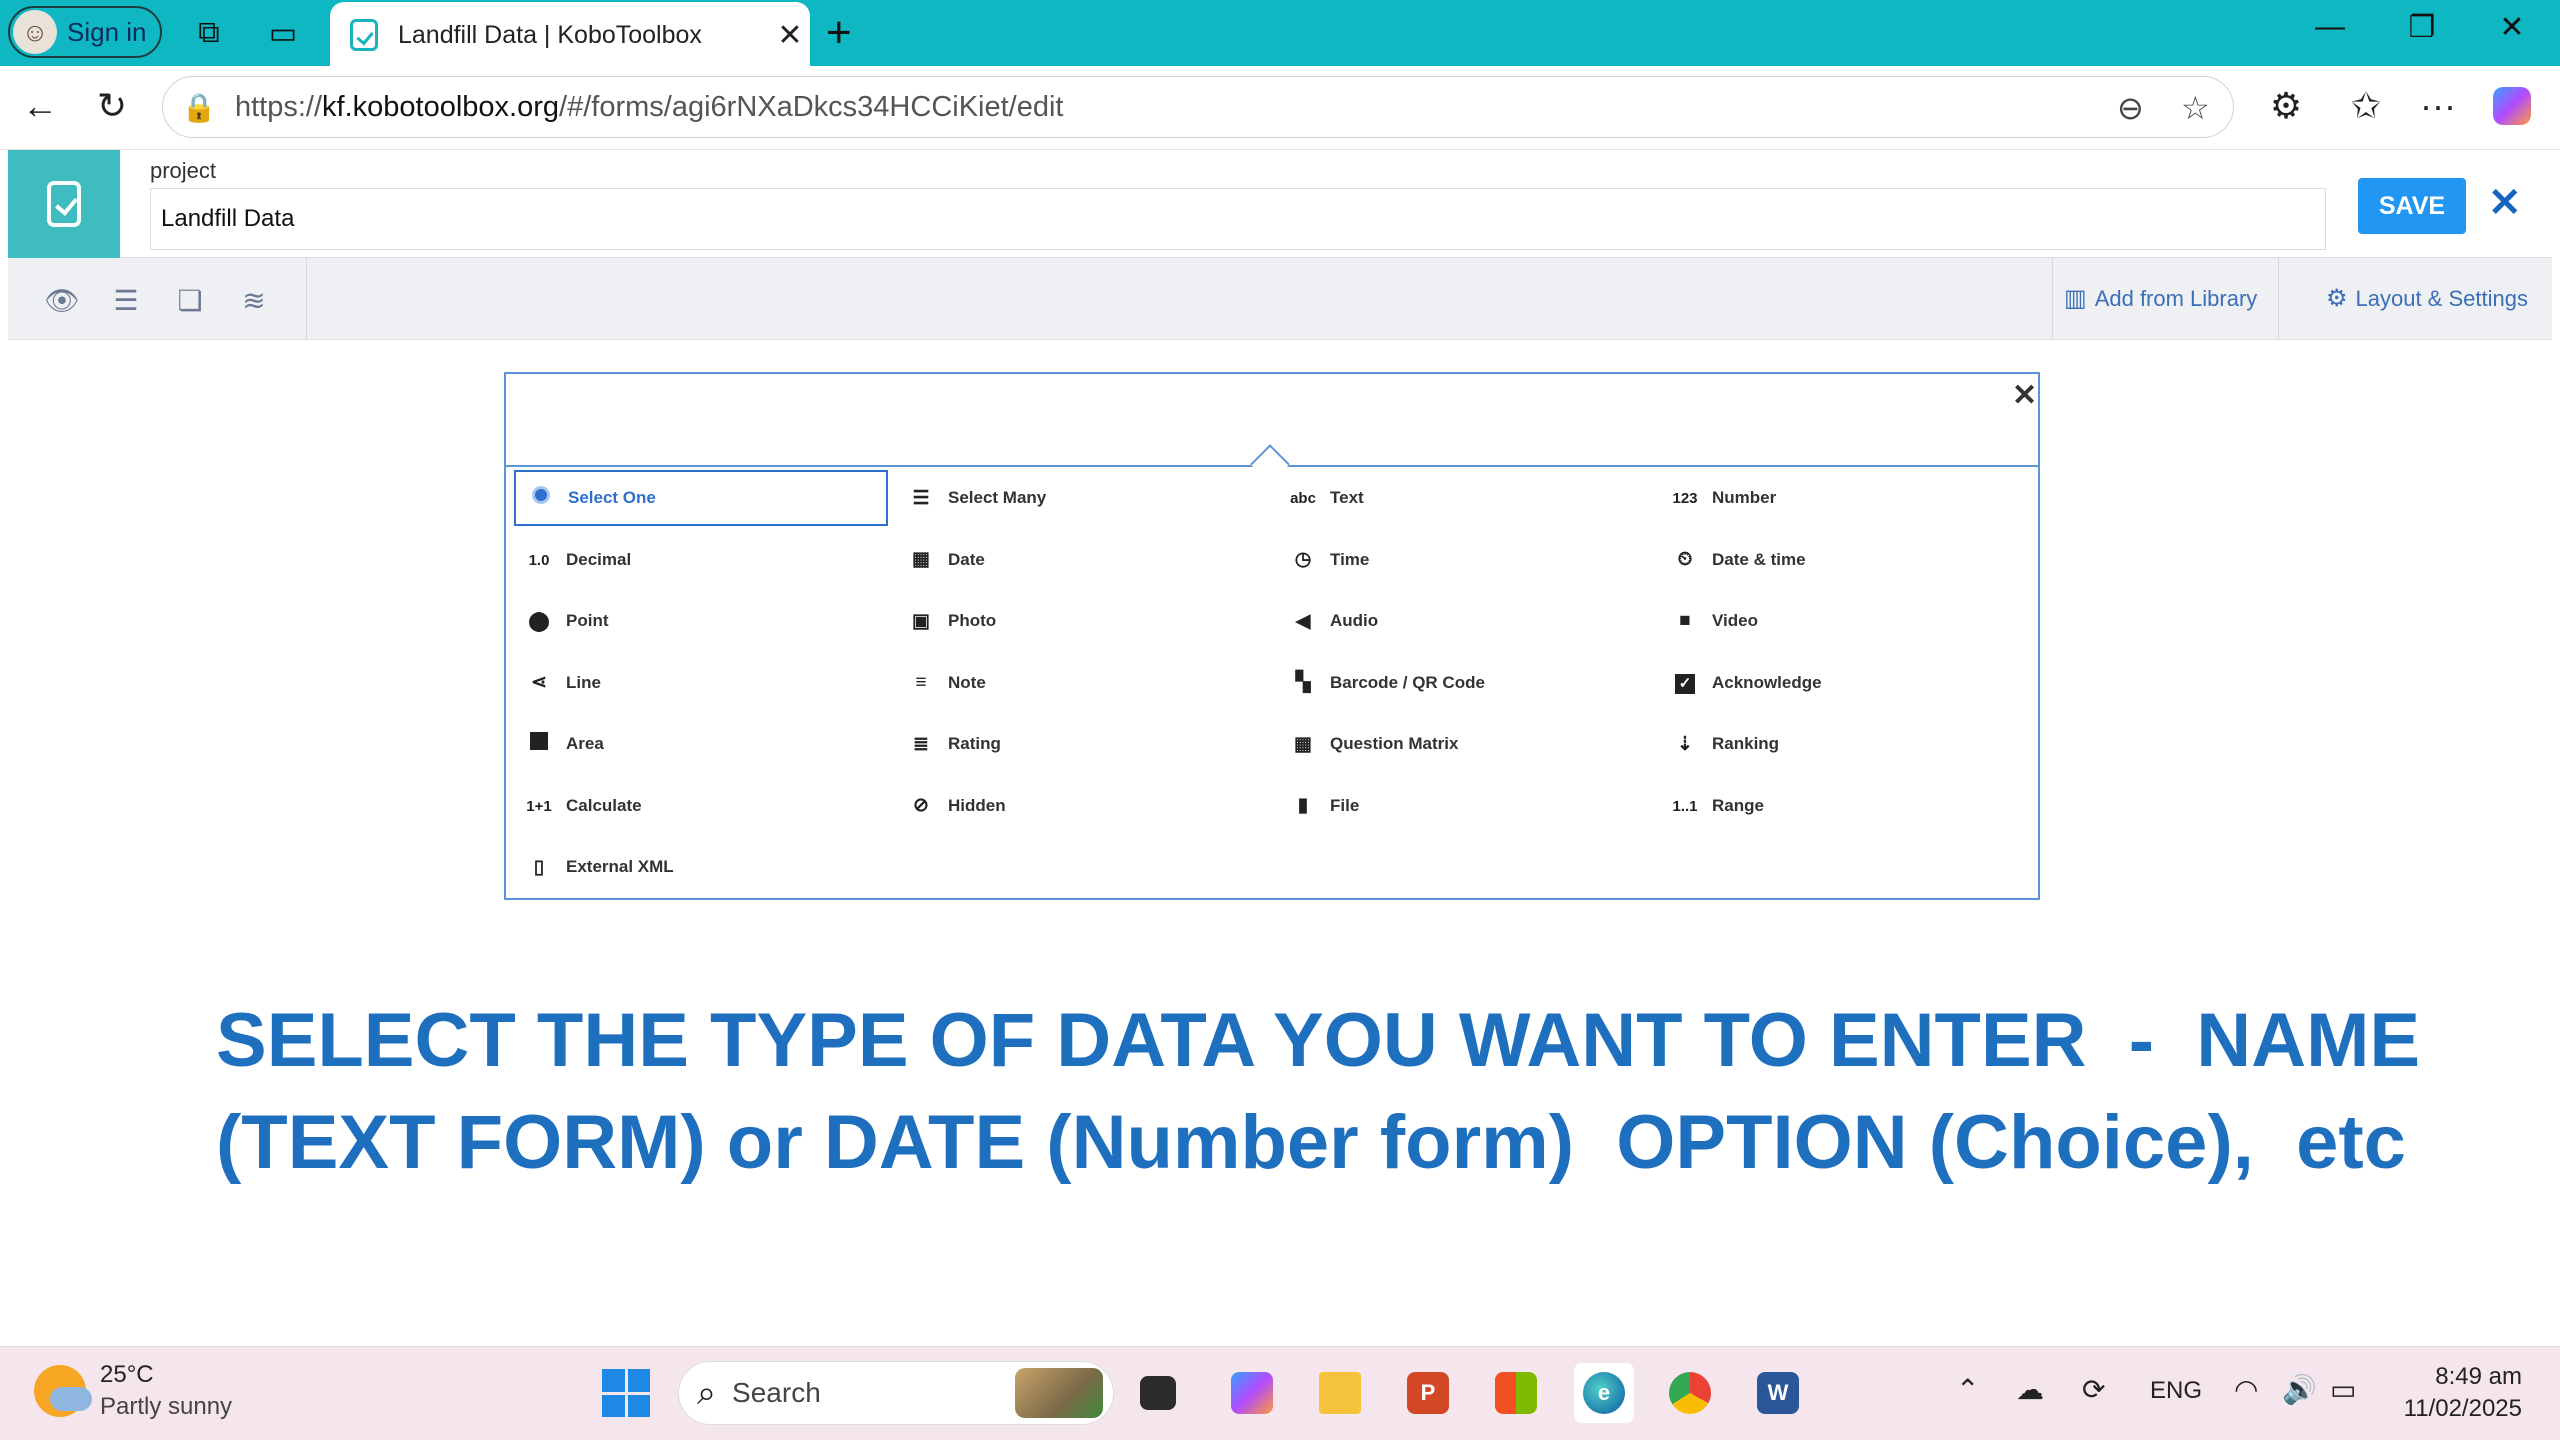 This screenshot has height=1440, width=2560. Describe the element at coordinates (1252, 1393) in the screenshot. I see `copilot-app-icon` at that location.